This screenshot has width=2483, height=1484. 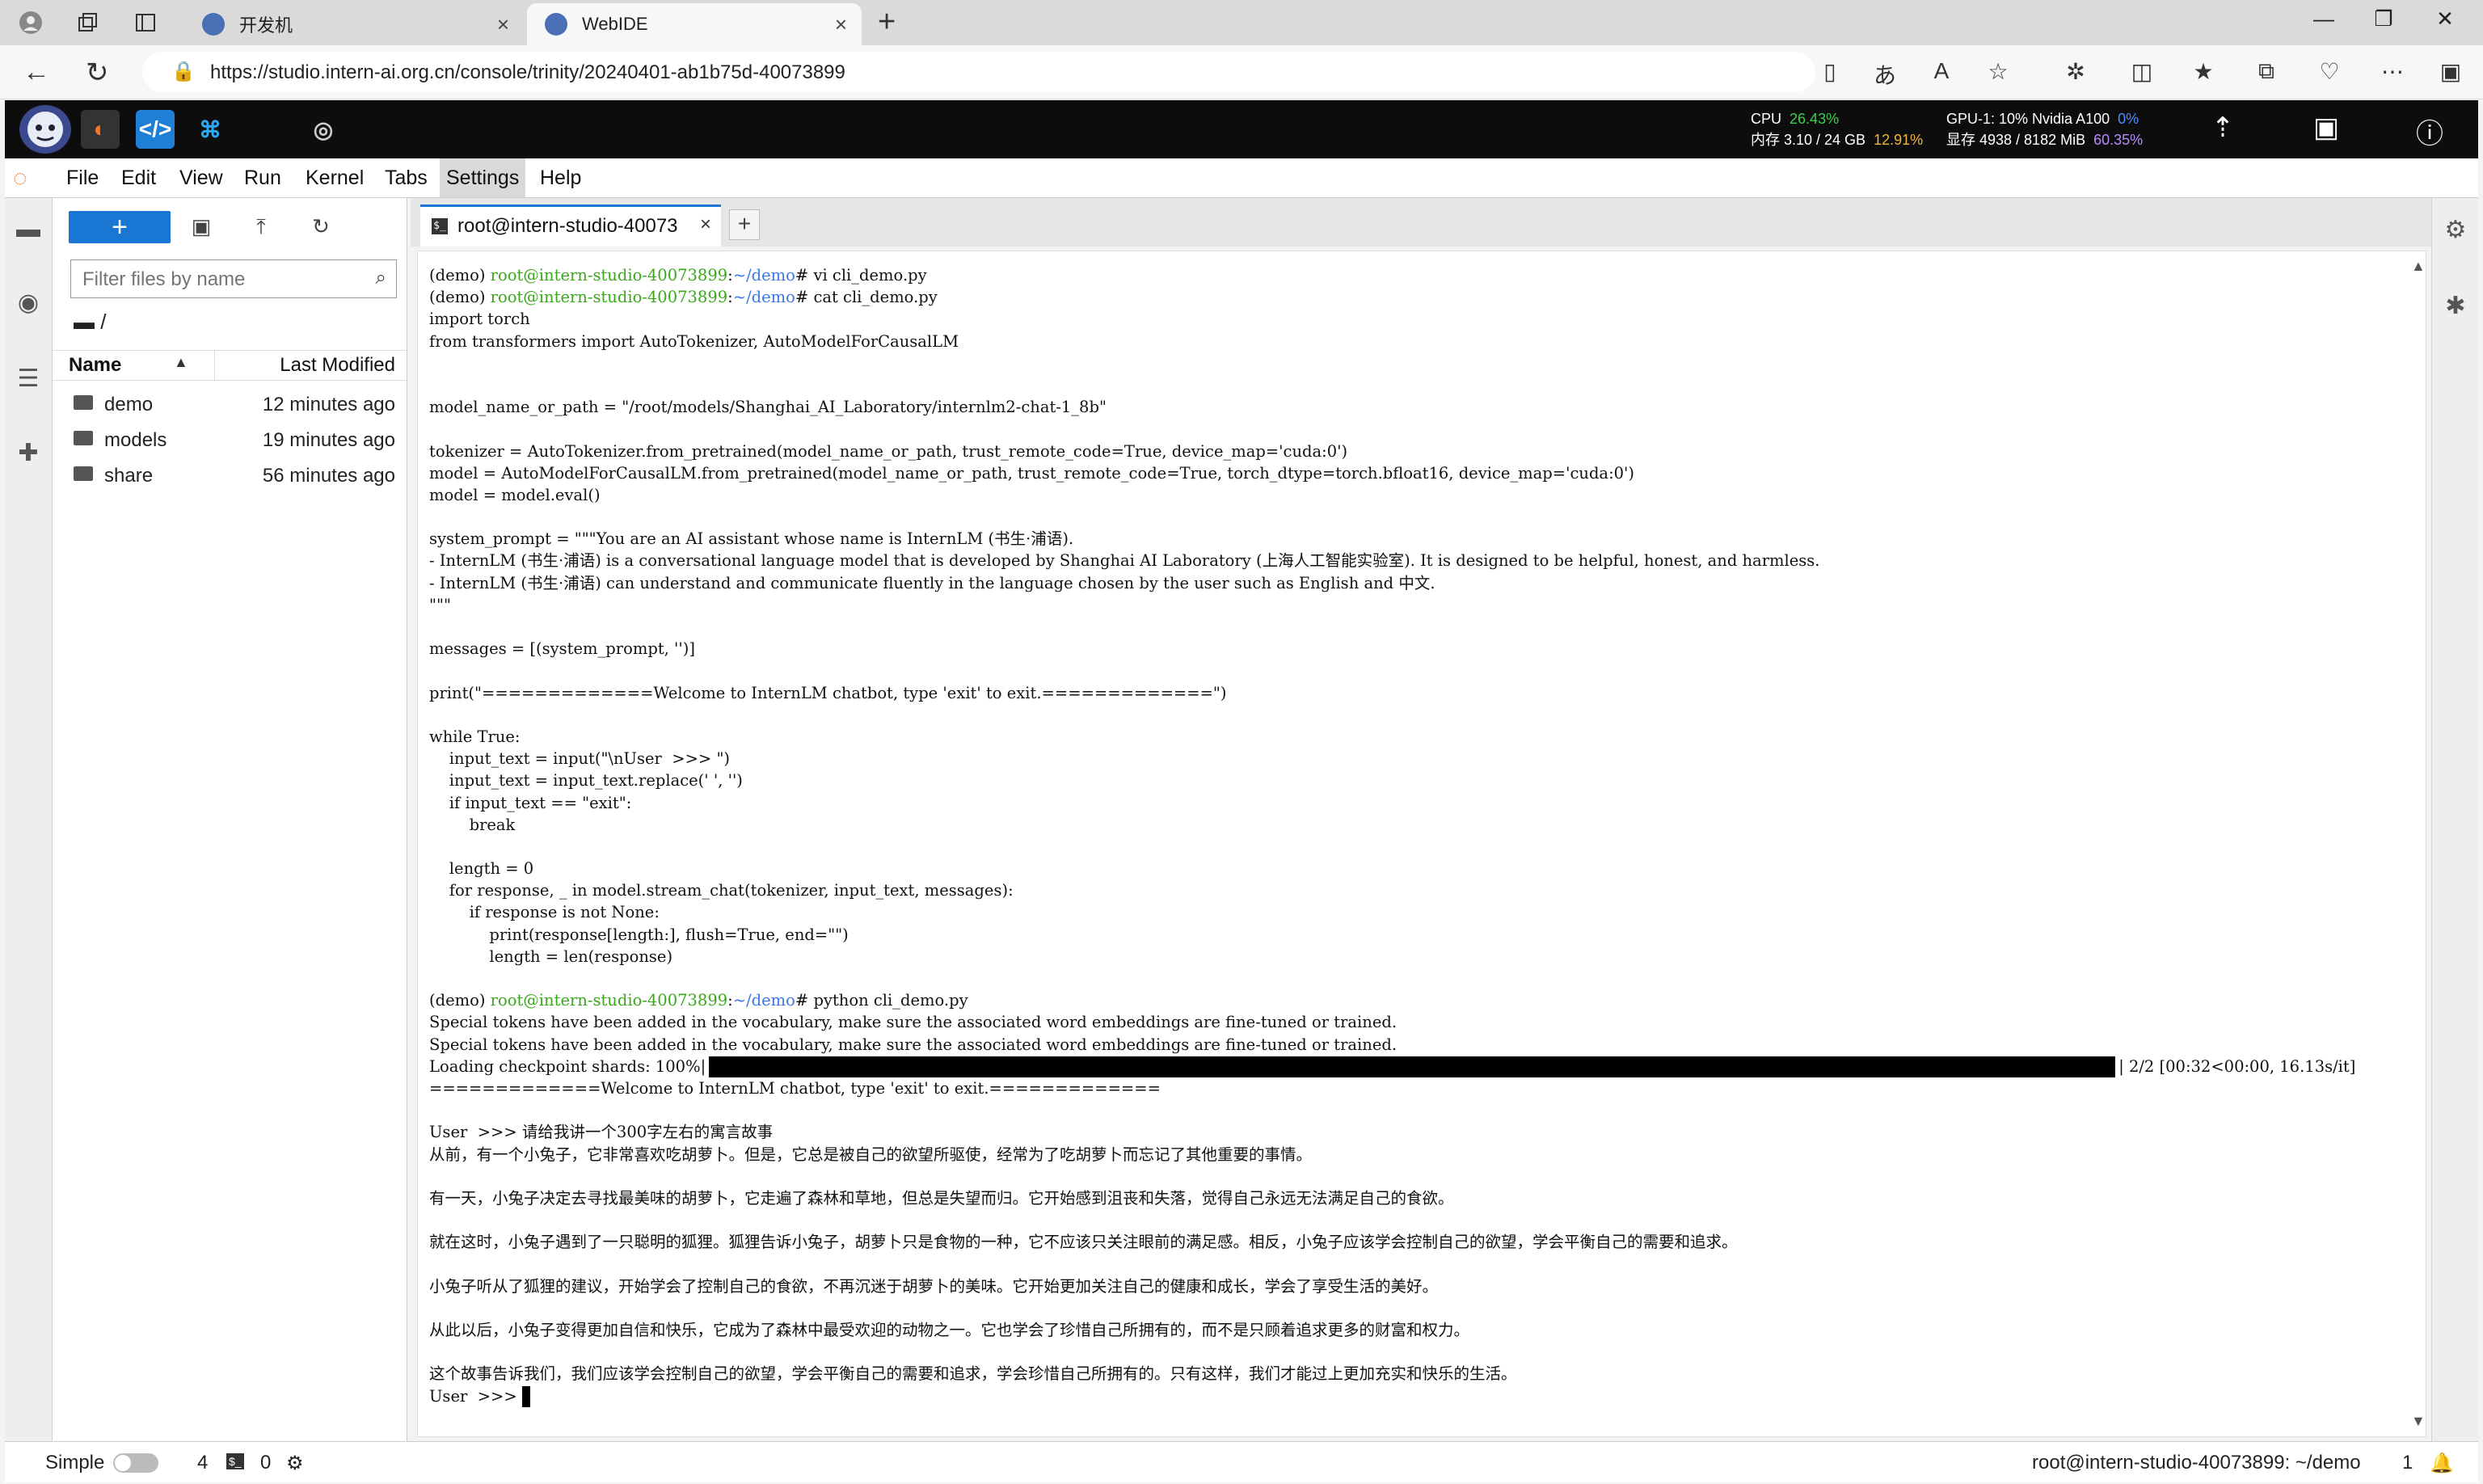 I want to click on browser-tab-webide: WebIDE ×, so click(x=694, y=24).